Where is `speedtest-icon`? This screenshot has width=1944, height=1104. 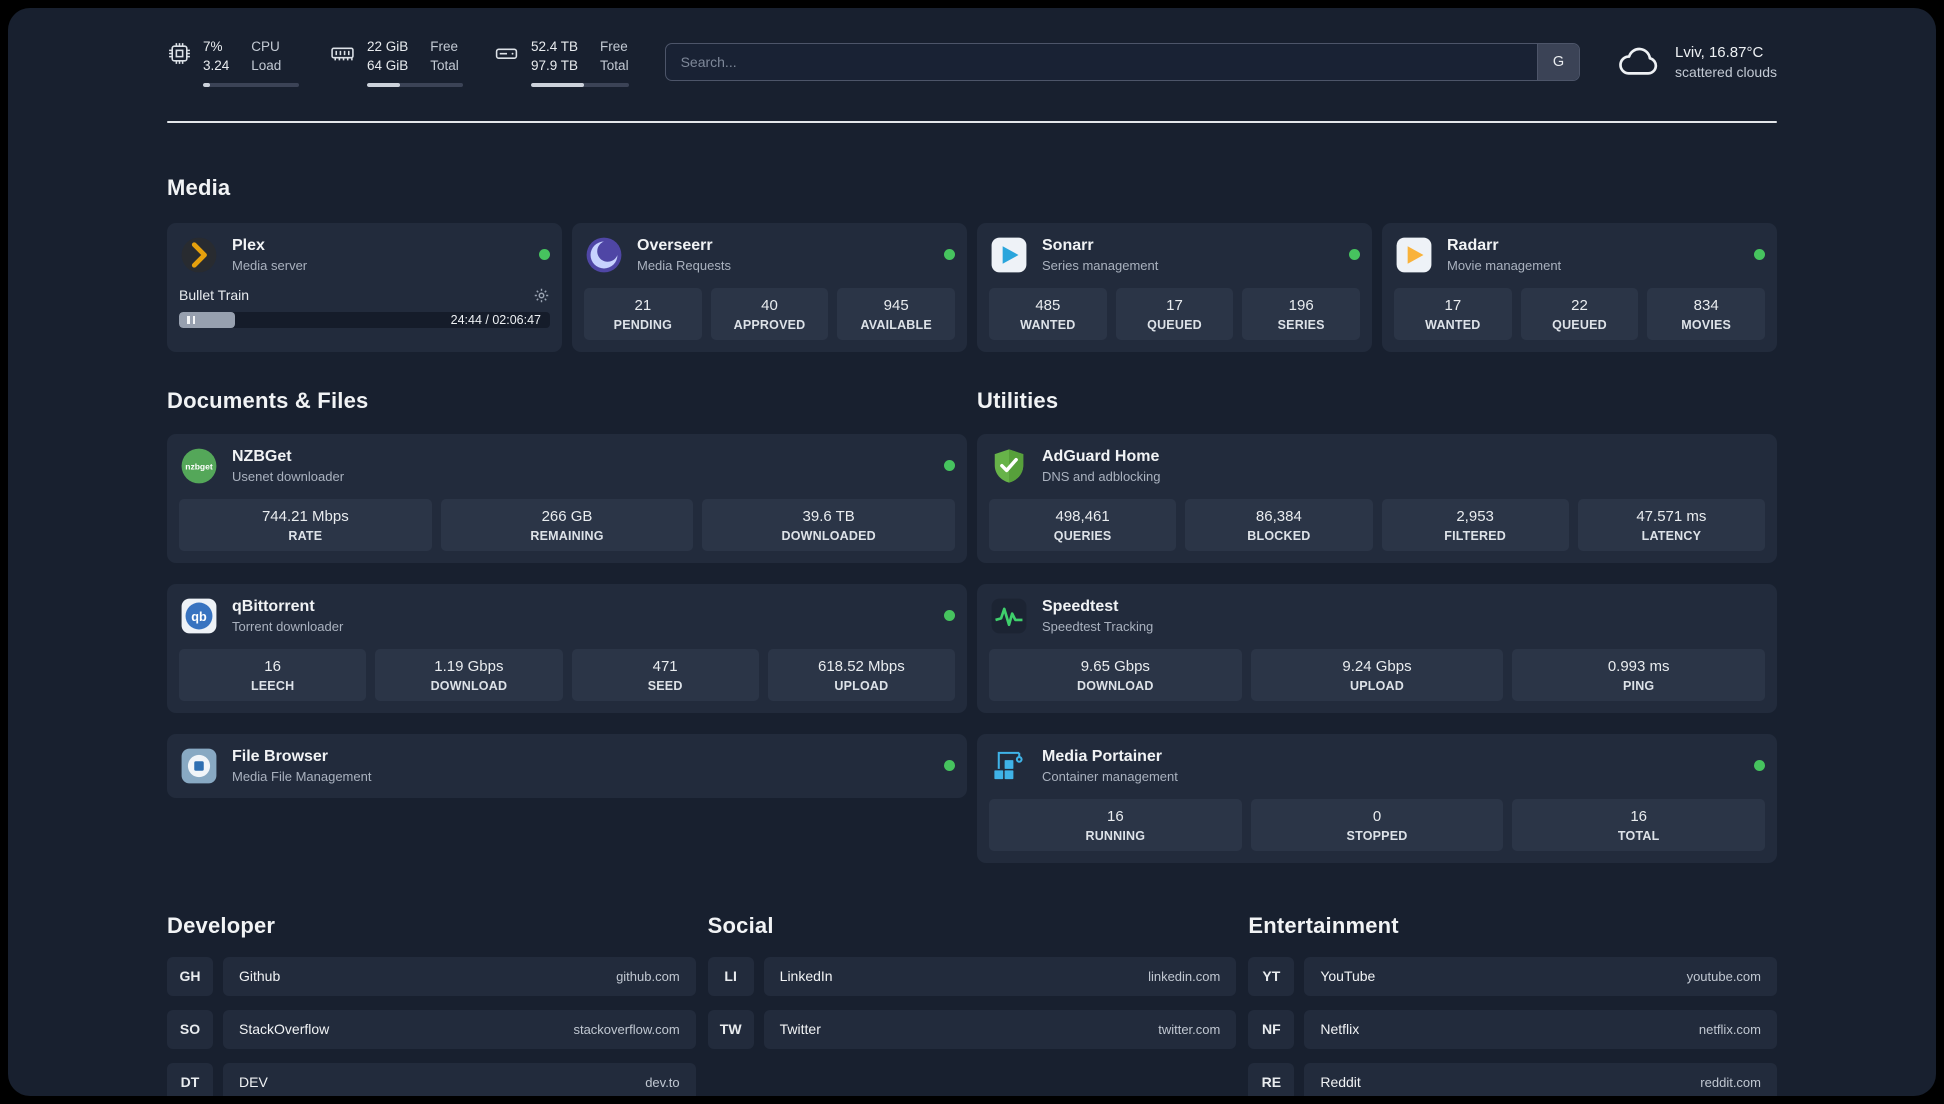
speedtest-icon is located at coordinates (1009, 616).